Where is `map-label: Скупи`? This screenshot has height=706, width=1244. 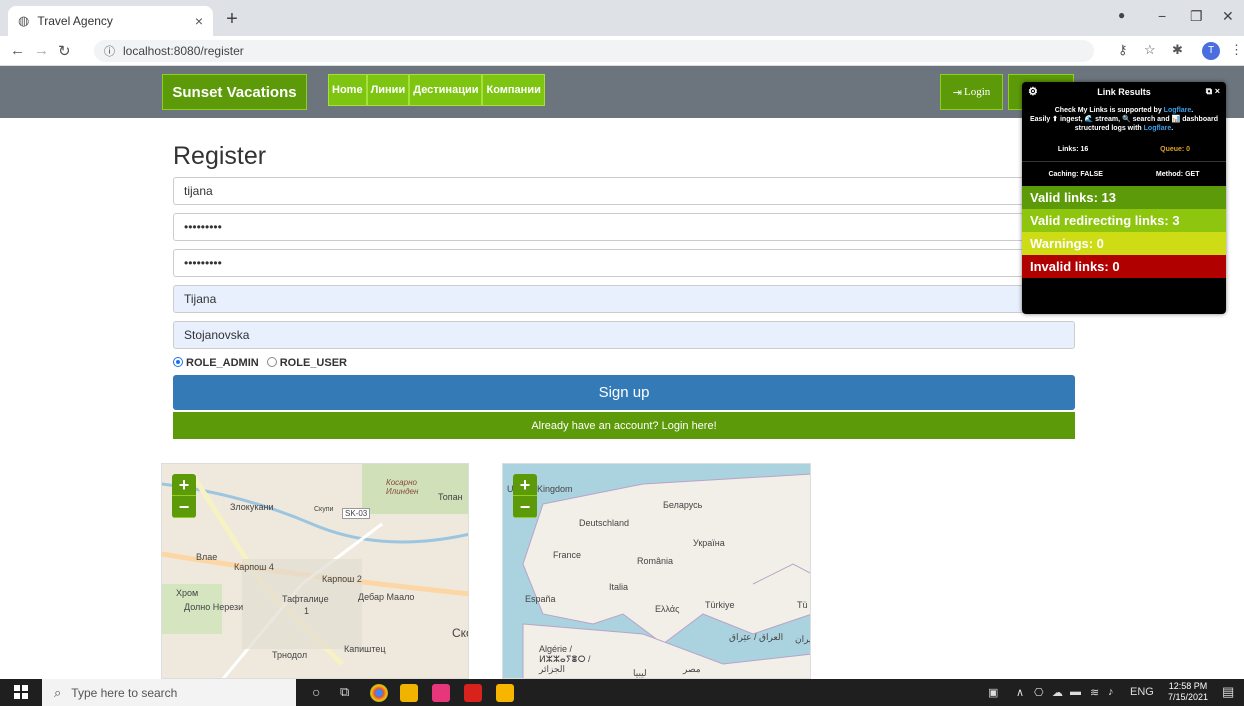
map-label: Скупи is located at coordinates (324, 509).